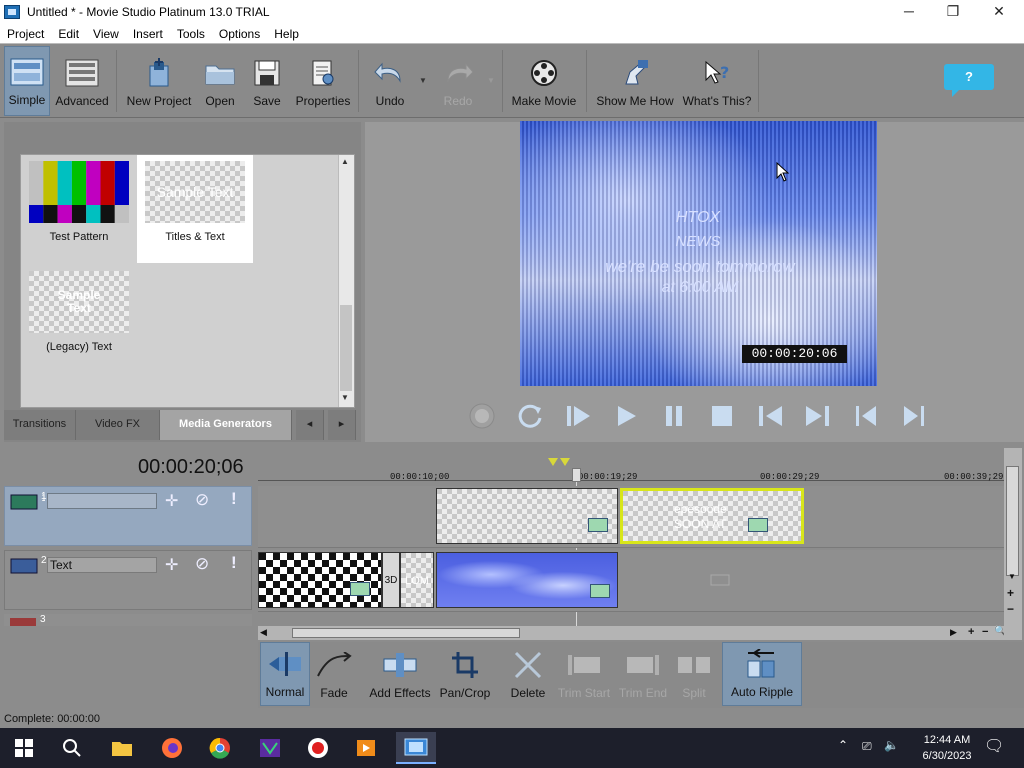  Describe the element at coordinates (631, 581) in the screenshot. I see `track-lane-2: 3D LOM` at that location.